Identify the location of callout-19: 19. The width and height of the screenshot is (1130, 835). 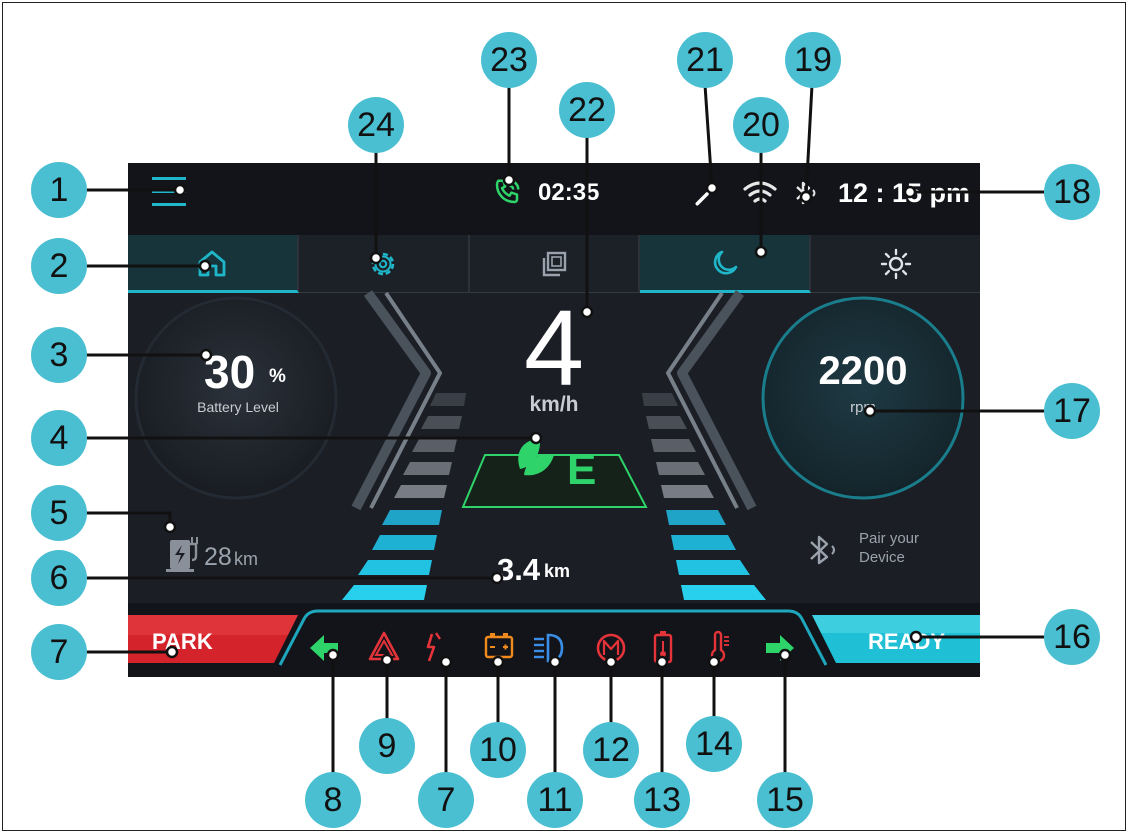
(813, 60).